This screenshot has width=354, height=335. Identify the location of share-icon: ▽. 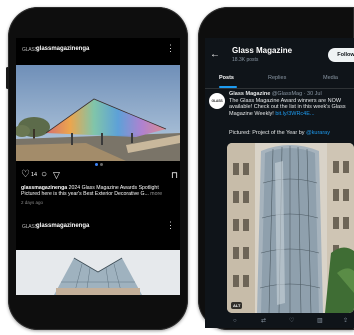
(56, 175).